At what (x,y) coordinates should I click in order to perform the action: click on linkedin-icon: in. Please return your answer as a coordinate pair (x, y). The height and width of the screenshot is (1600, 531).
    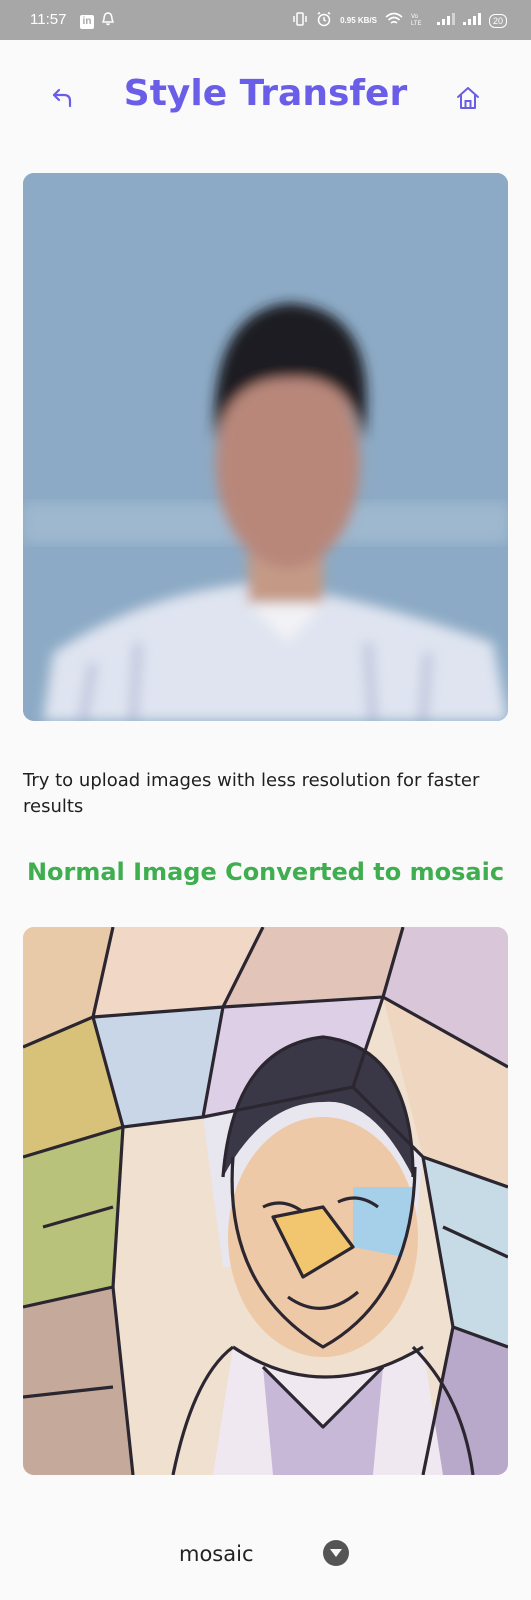
    Looking at the image, I should click on (87, 21).